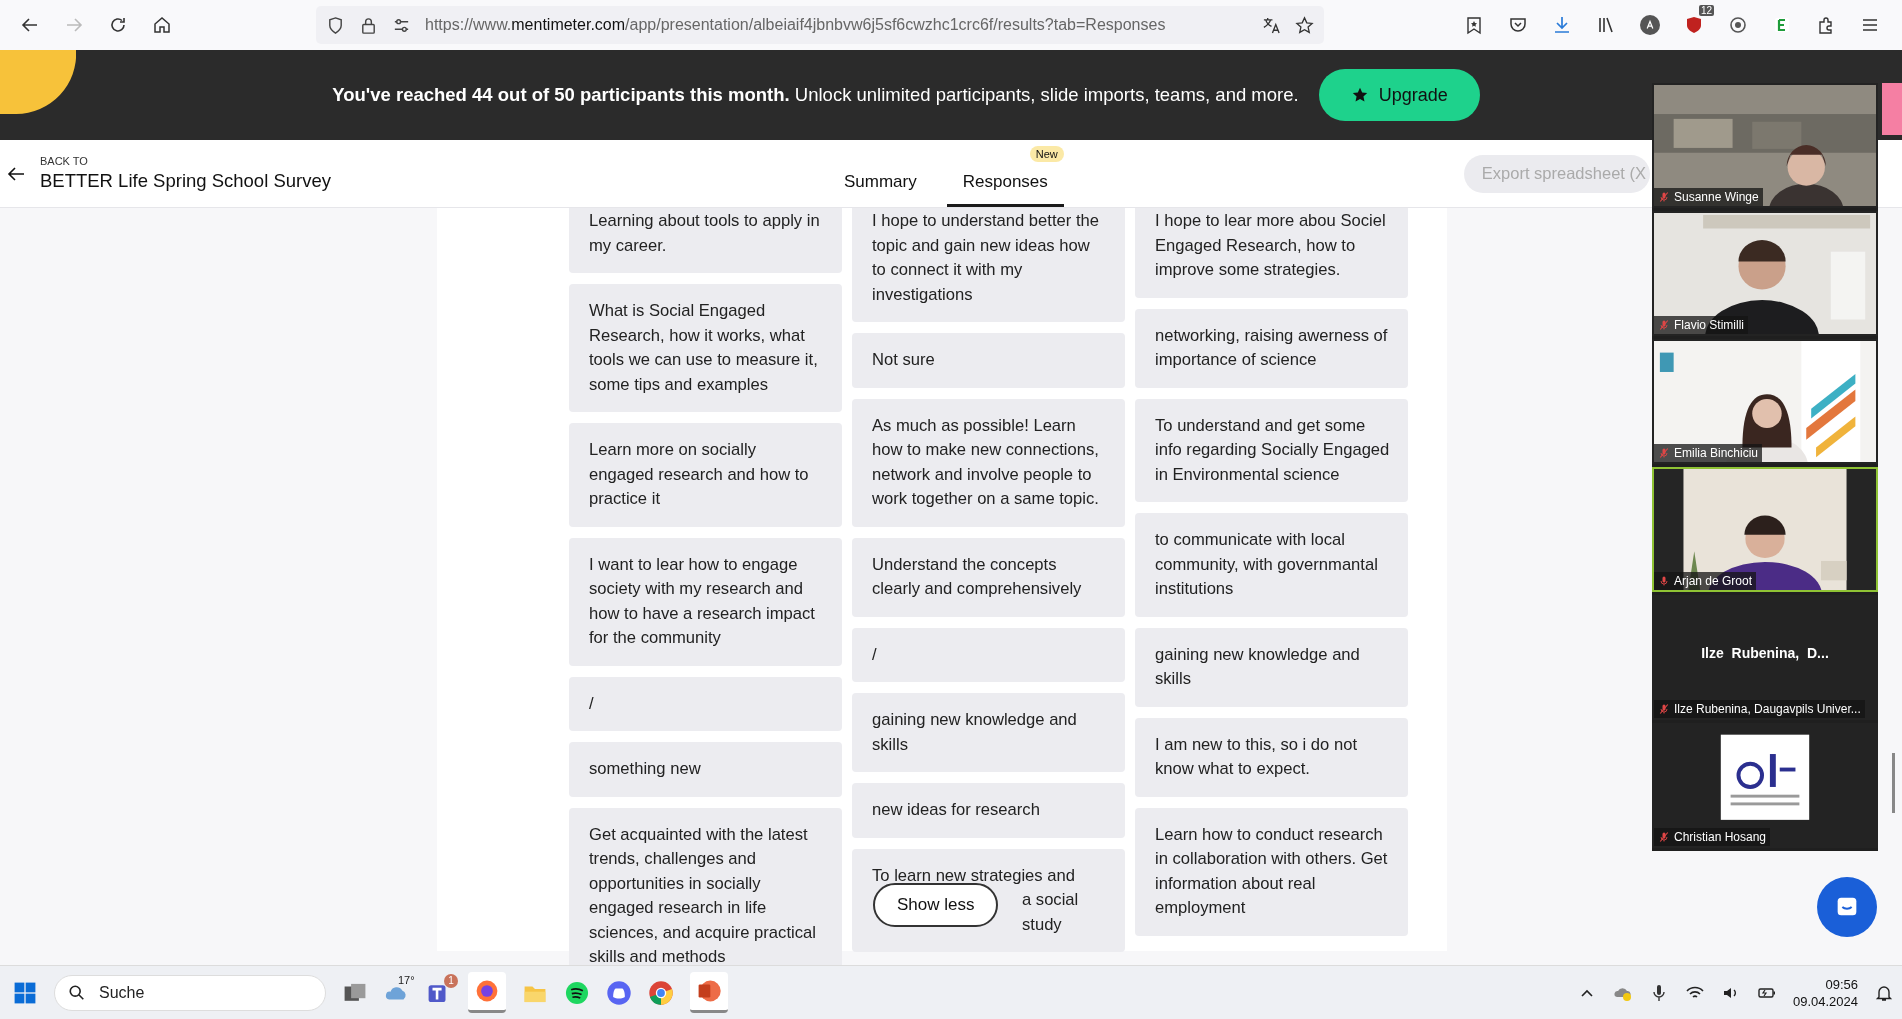  Describe the element at coordinates (705, 601) in the screenshot. I see `response-card: I want to lear how to engage society with my research and how to have a research impact for the community` at that location.